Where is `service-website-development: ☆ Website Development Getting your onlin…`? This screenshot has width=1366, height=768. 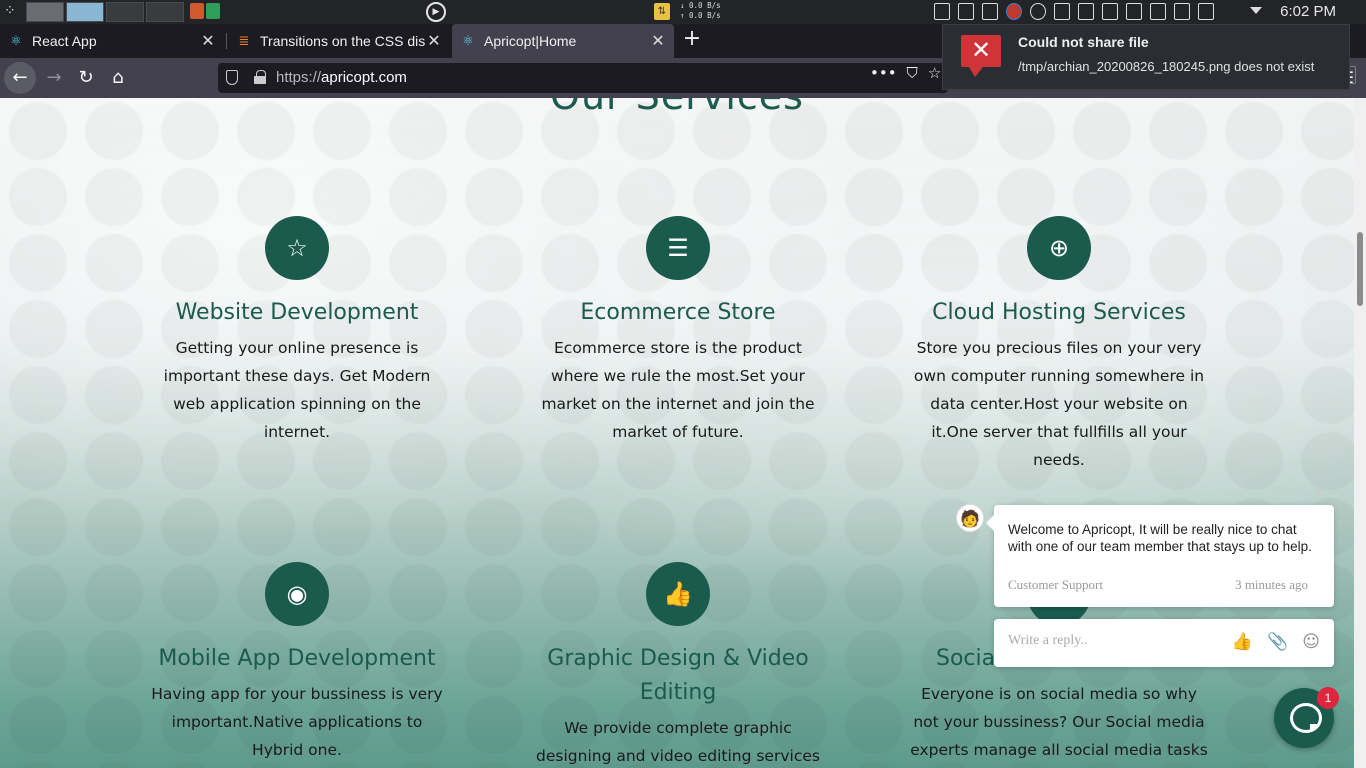
service-website-development: ☆ Website Development Getting your onlin… is located at coordinates (297, 331).